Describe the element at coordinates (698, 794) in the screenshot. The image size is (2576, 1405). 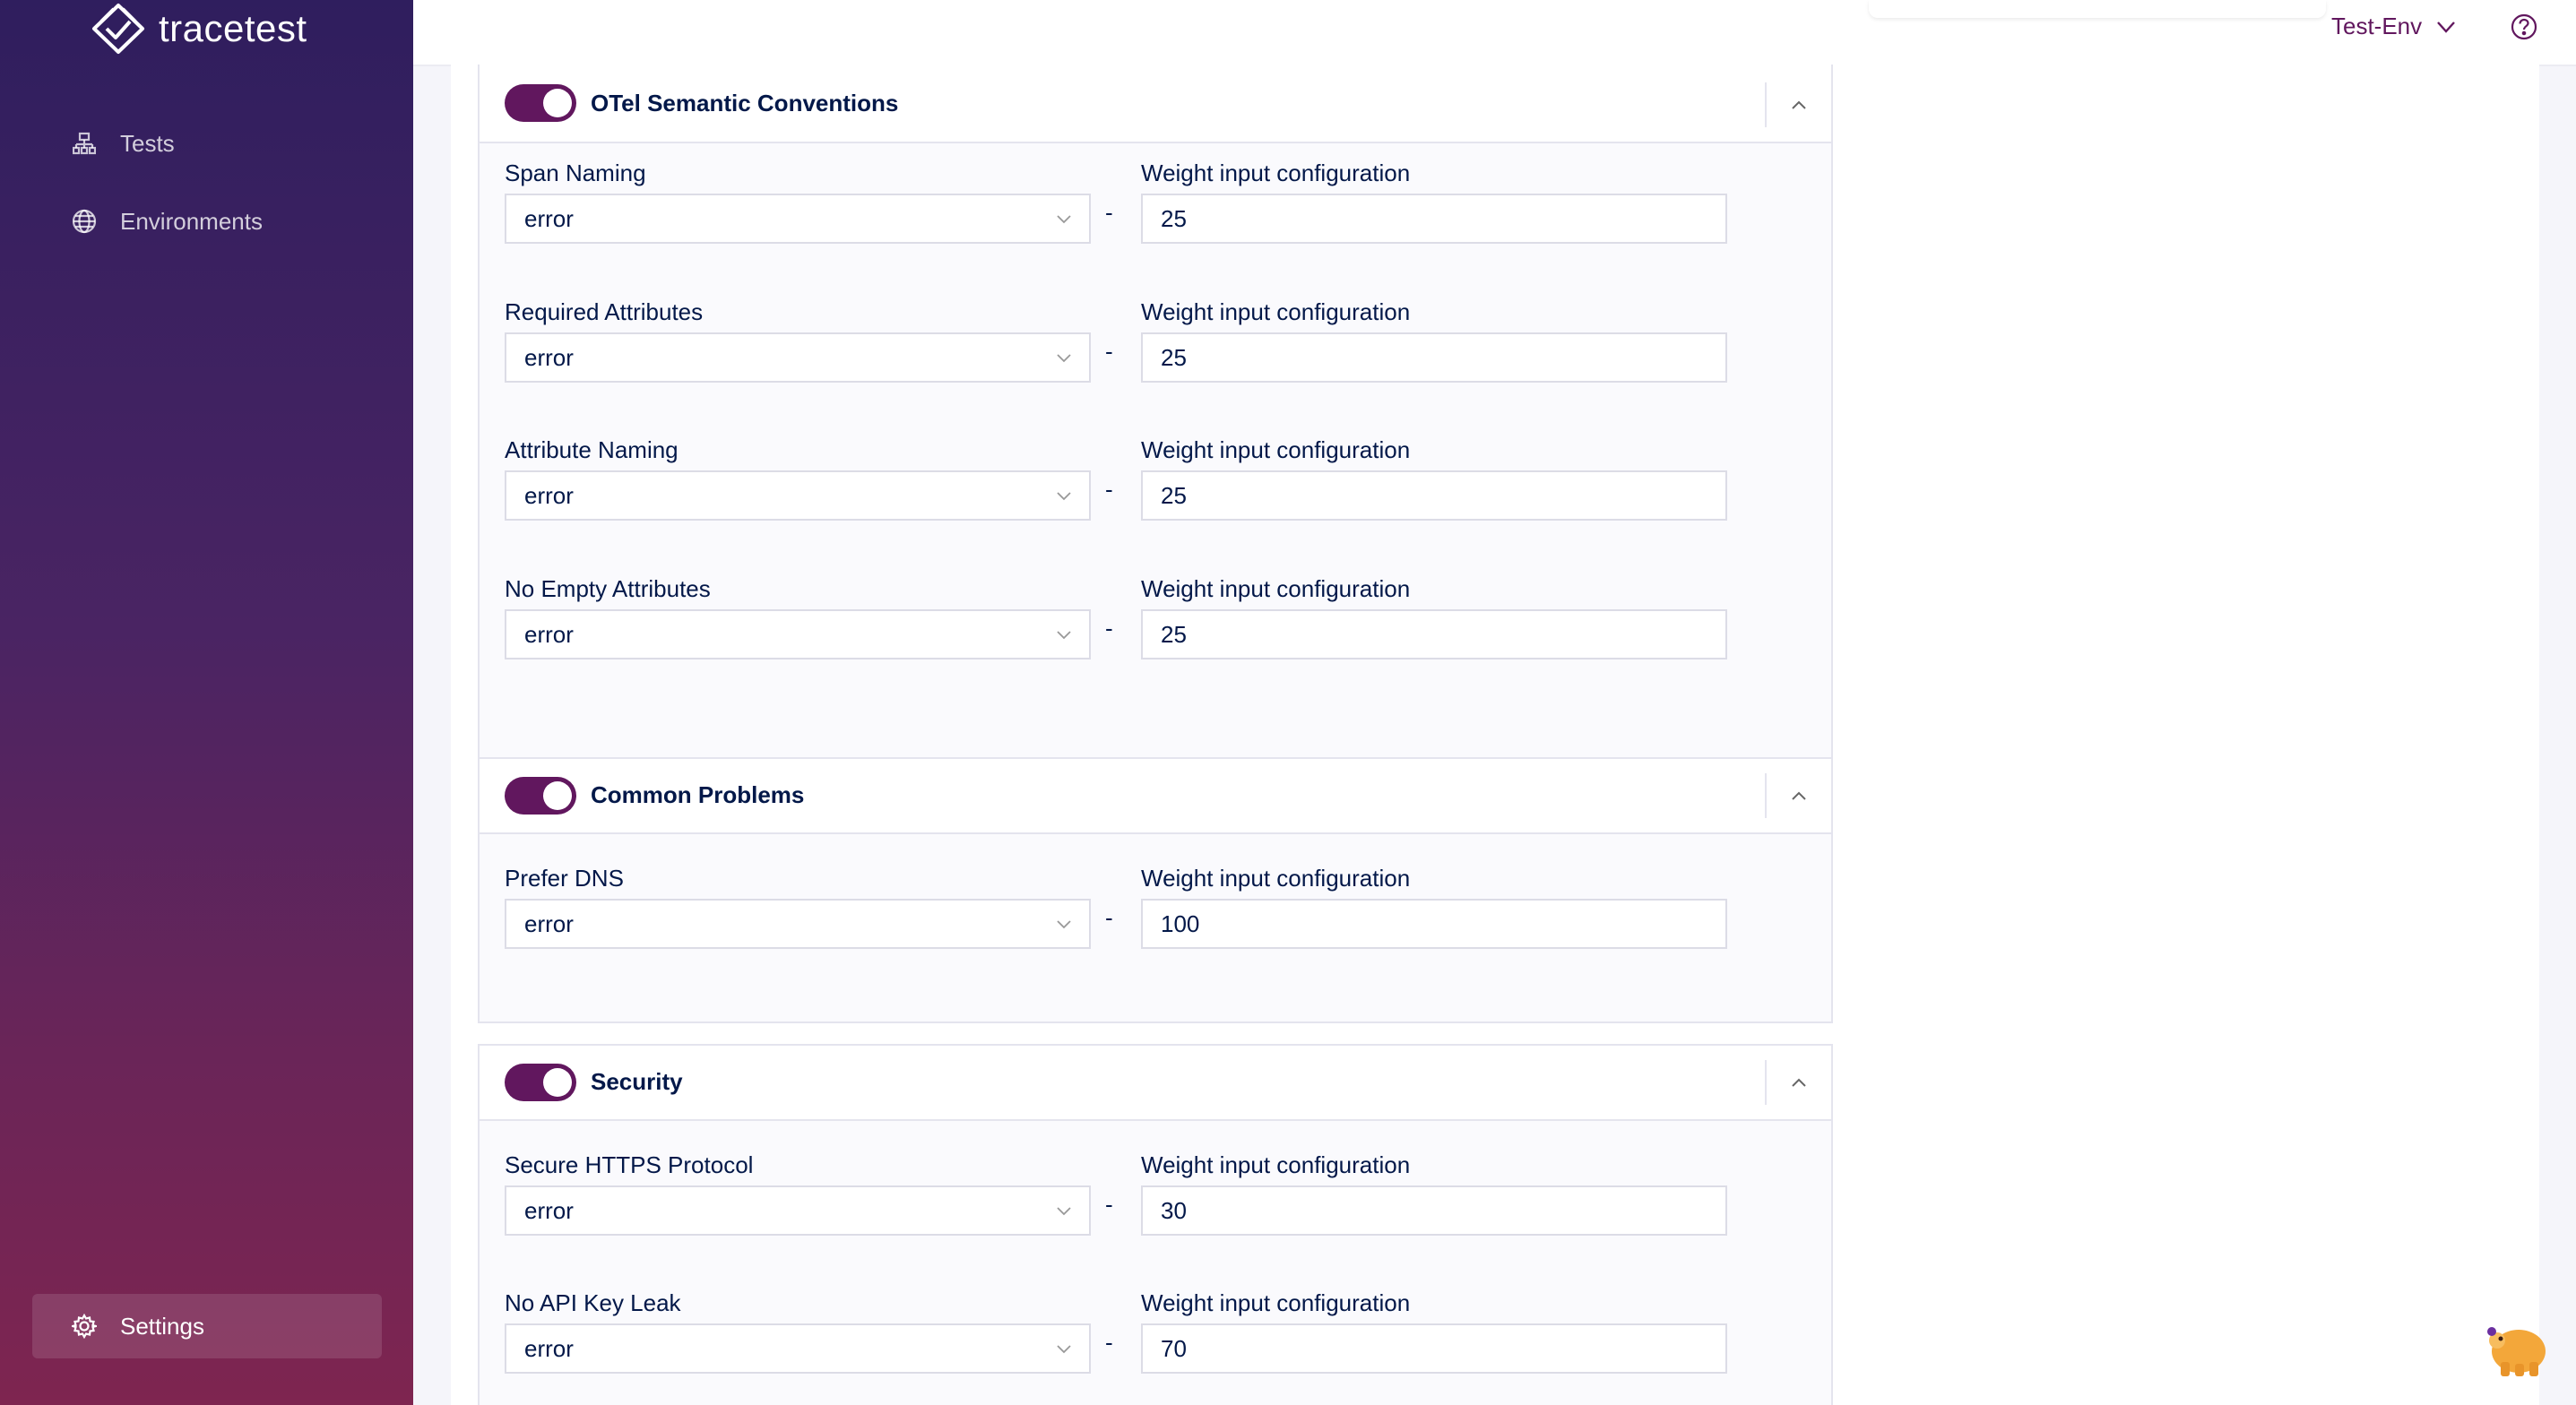
I see `section-title: Common Problems` at that location.